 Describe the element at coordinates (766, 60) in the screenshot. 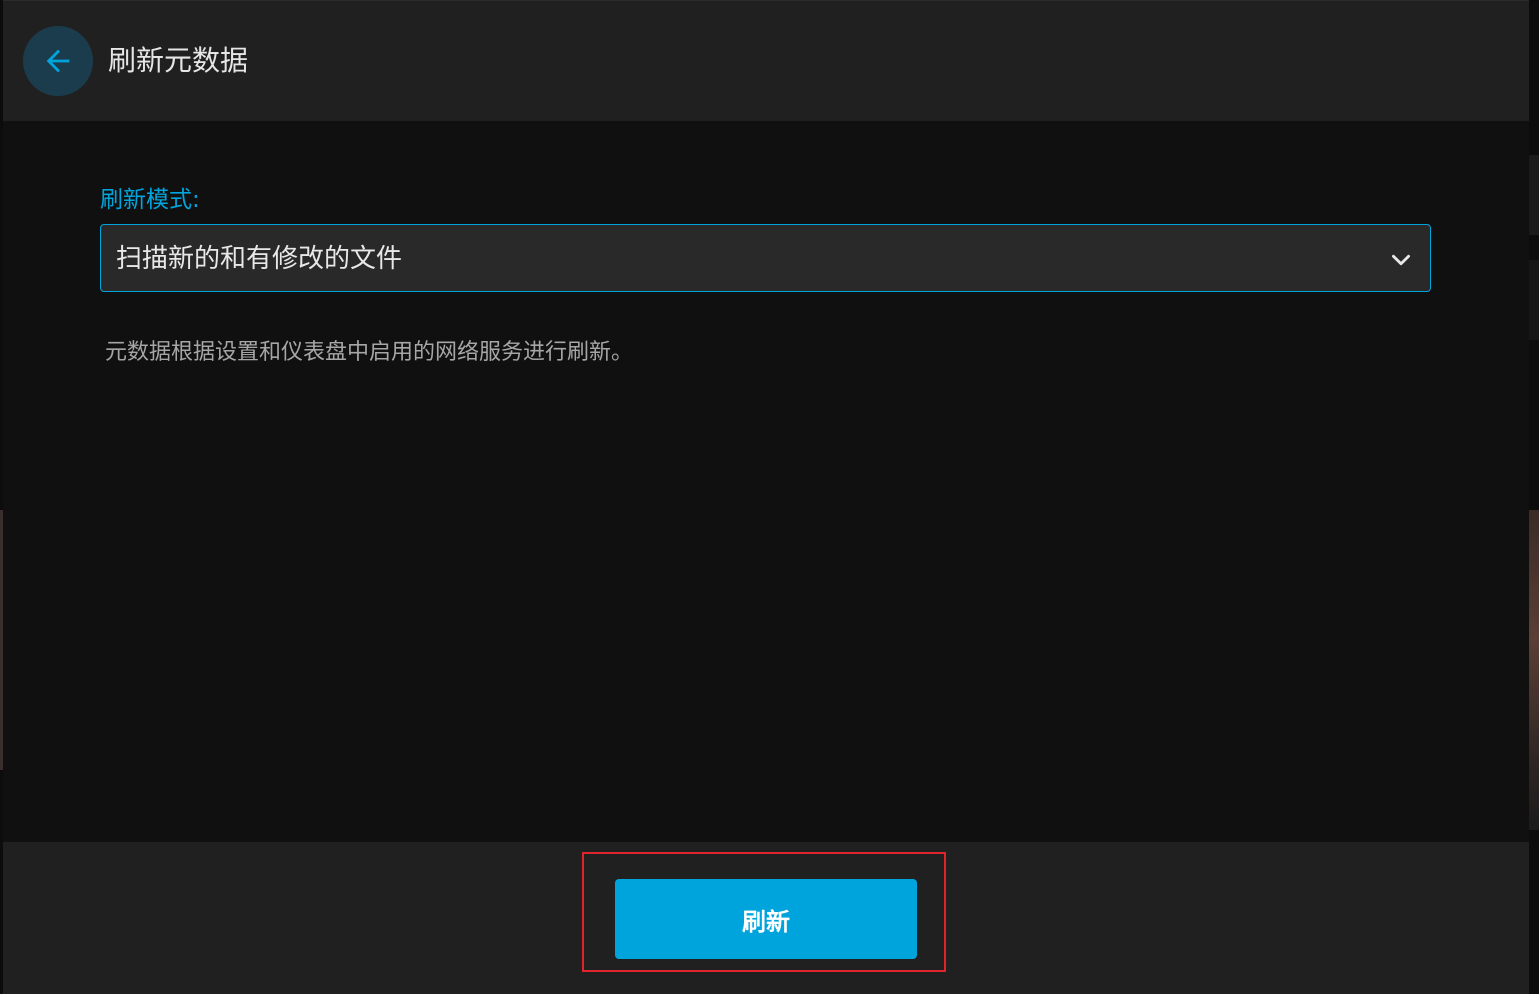

I see `dialog-header: 刷新元数据` at that location.